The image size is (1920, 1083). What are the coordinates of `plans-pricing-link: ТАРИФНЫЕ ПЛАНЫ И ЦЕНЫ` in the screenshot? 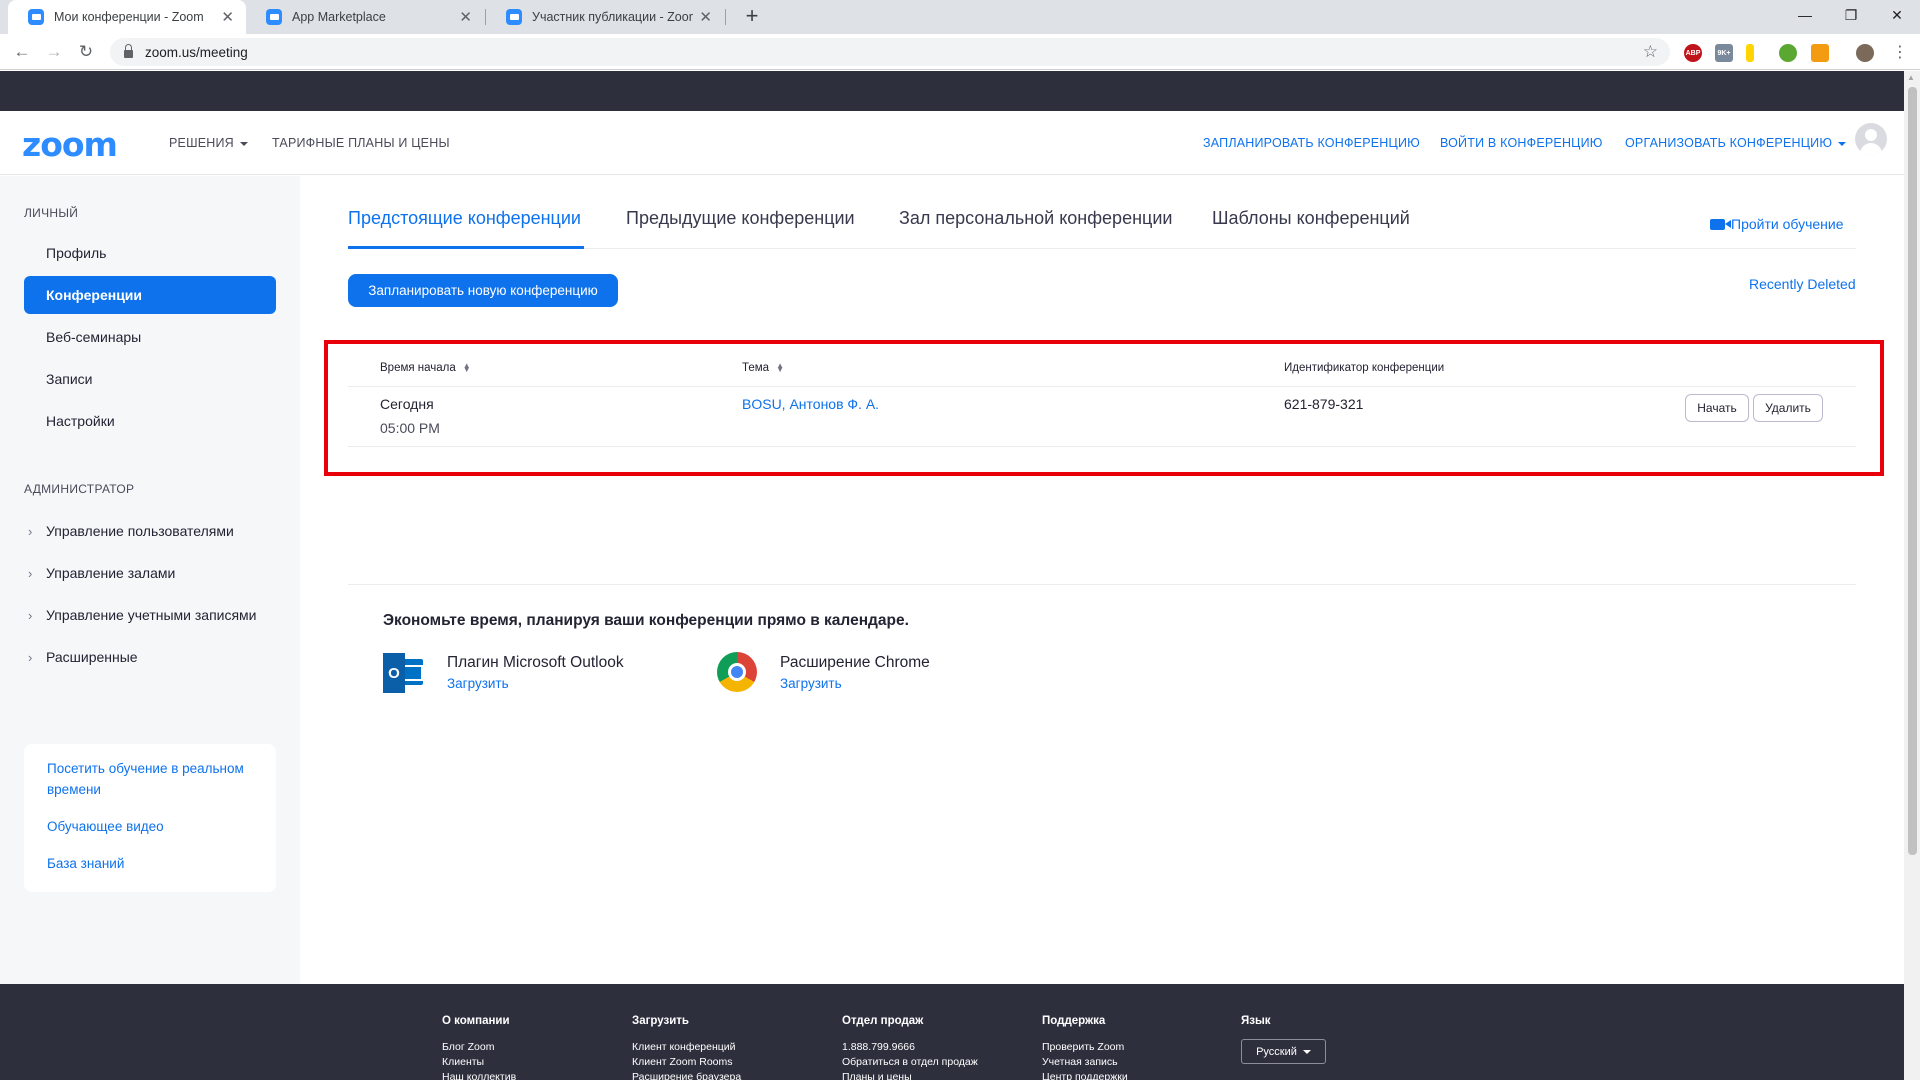 It's located at (361, 143).